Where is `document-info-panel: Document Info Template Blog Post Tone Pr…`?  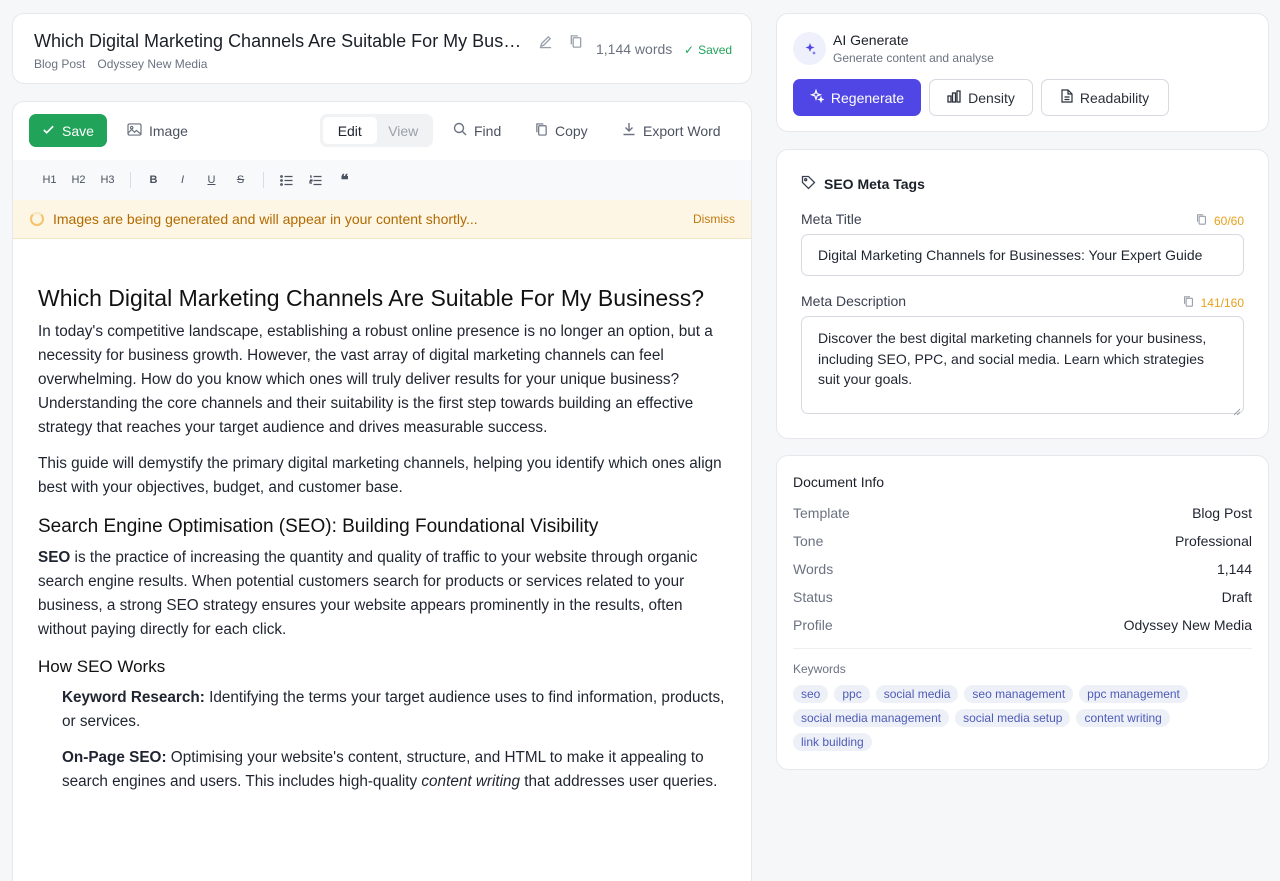
document-info-panel: Document Info Template Blog Post Tone Pr… is located at coordinates (1022, 612).